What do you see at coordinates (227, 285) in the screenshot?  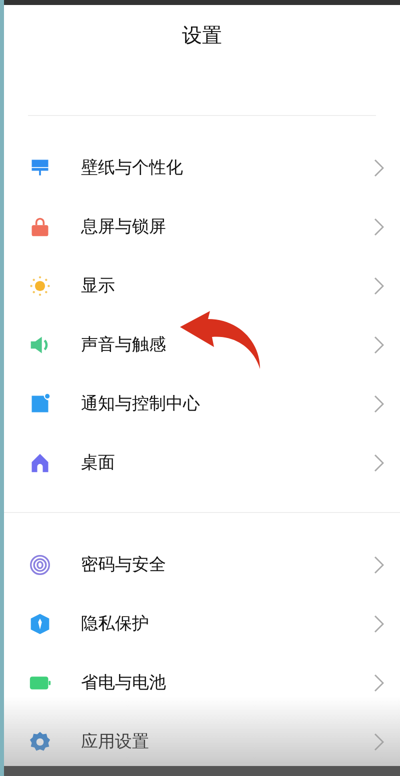 I see `settings-item: 显示` at bounding box center [227, 285].